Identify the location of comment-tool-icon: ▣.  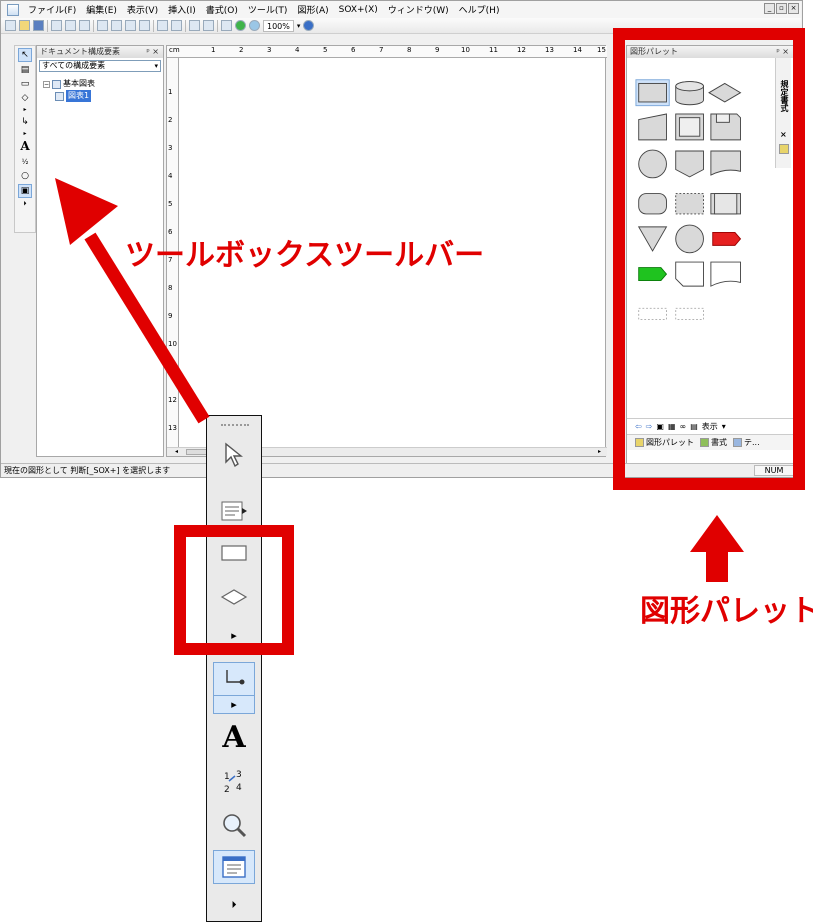
(25, 191).